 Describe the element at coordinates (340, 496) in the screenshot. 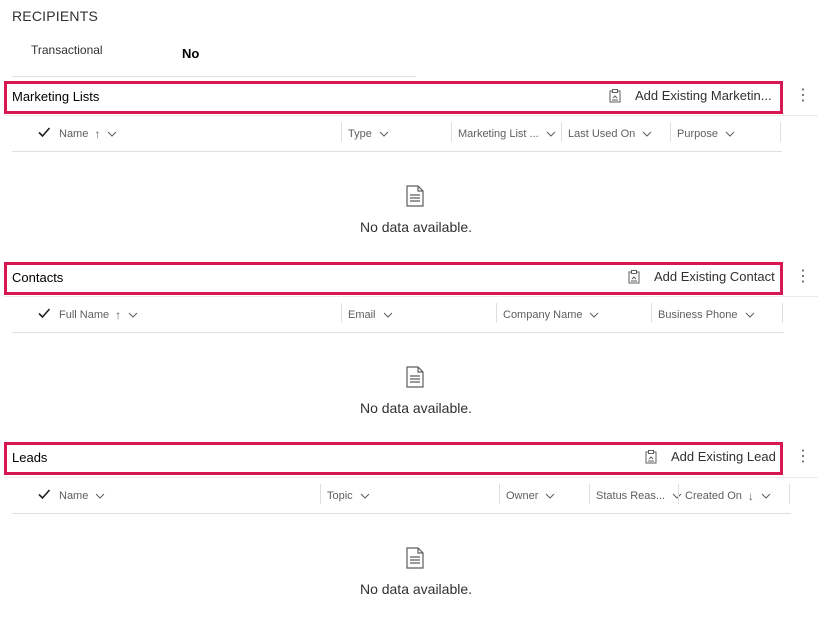

I see `column-label: Topic` at that location.